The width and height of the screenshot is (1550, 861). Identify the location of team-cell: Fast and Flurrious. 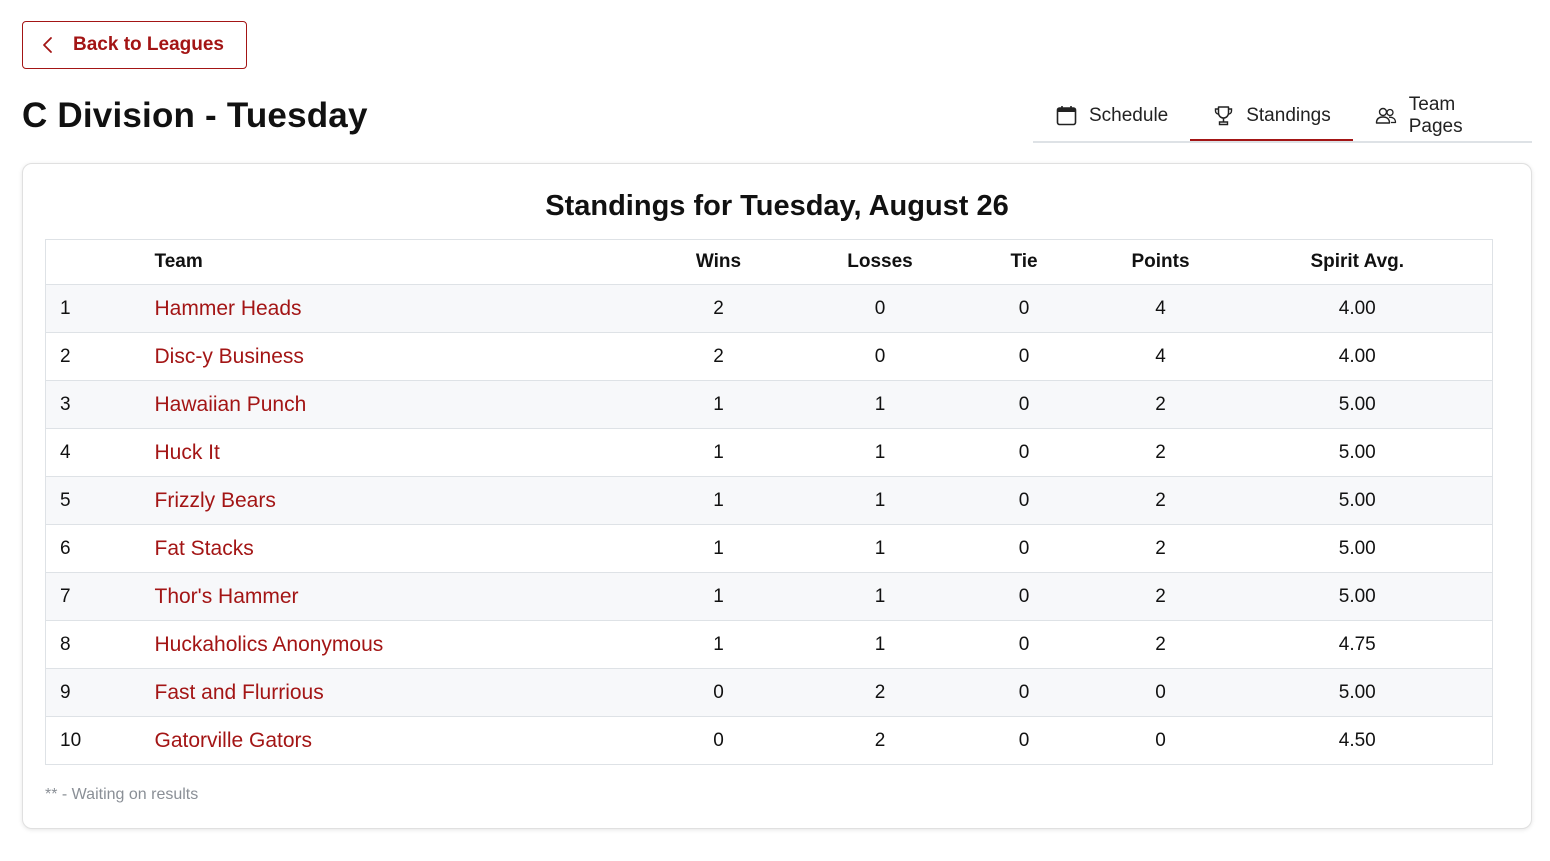
(390, 692).